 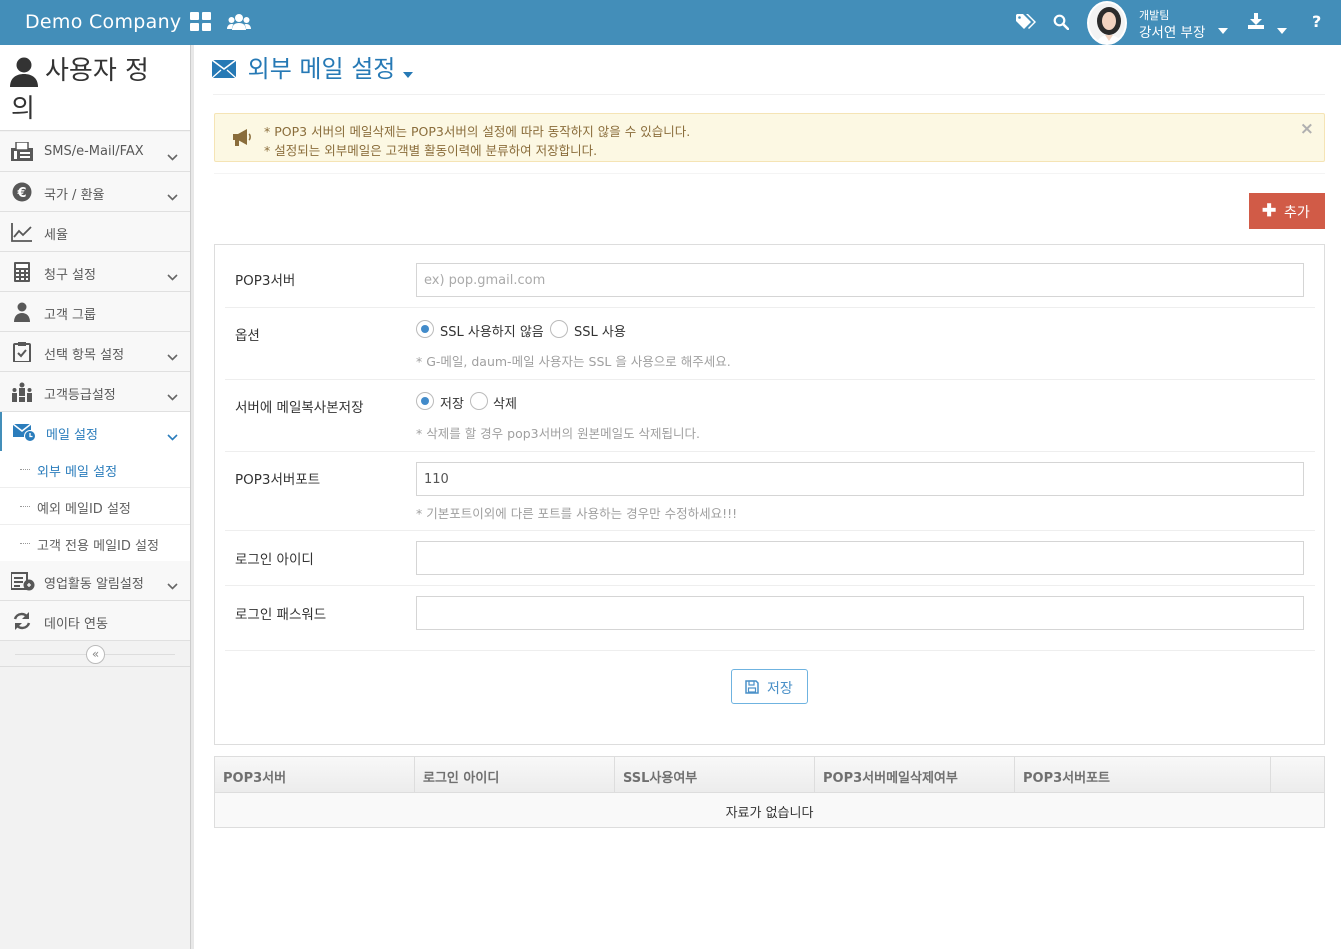 What do you see at coordinates (22, 621) in the screenshot?
I see `refresh-icon` at bounding box center [22, 621].